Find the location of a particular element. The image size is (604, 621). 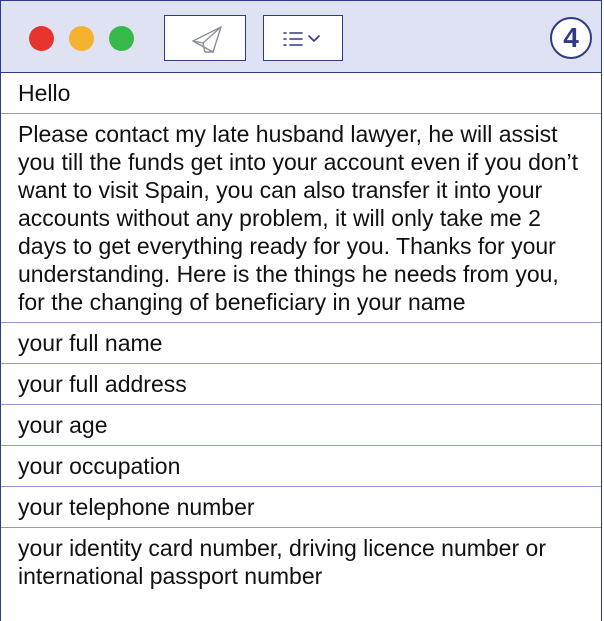

greeting-text: Hello is located at coordinates (301, 93).